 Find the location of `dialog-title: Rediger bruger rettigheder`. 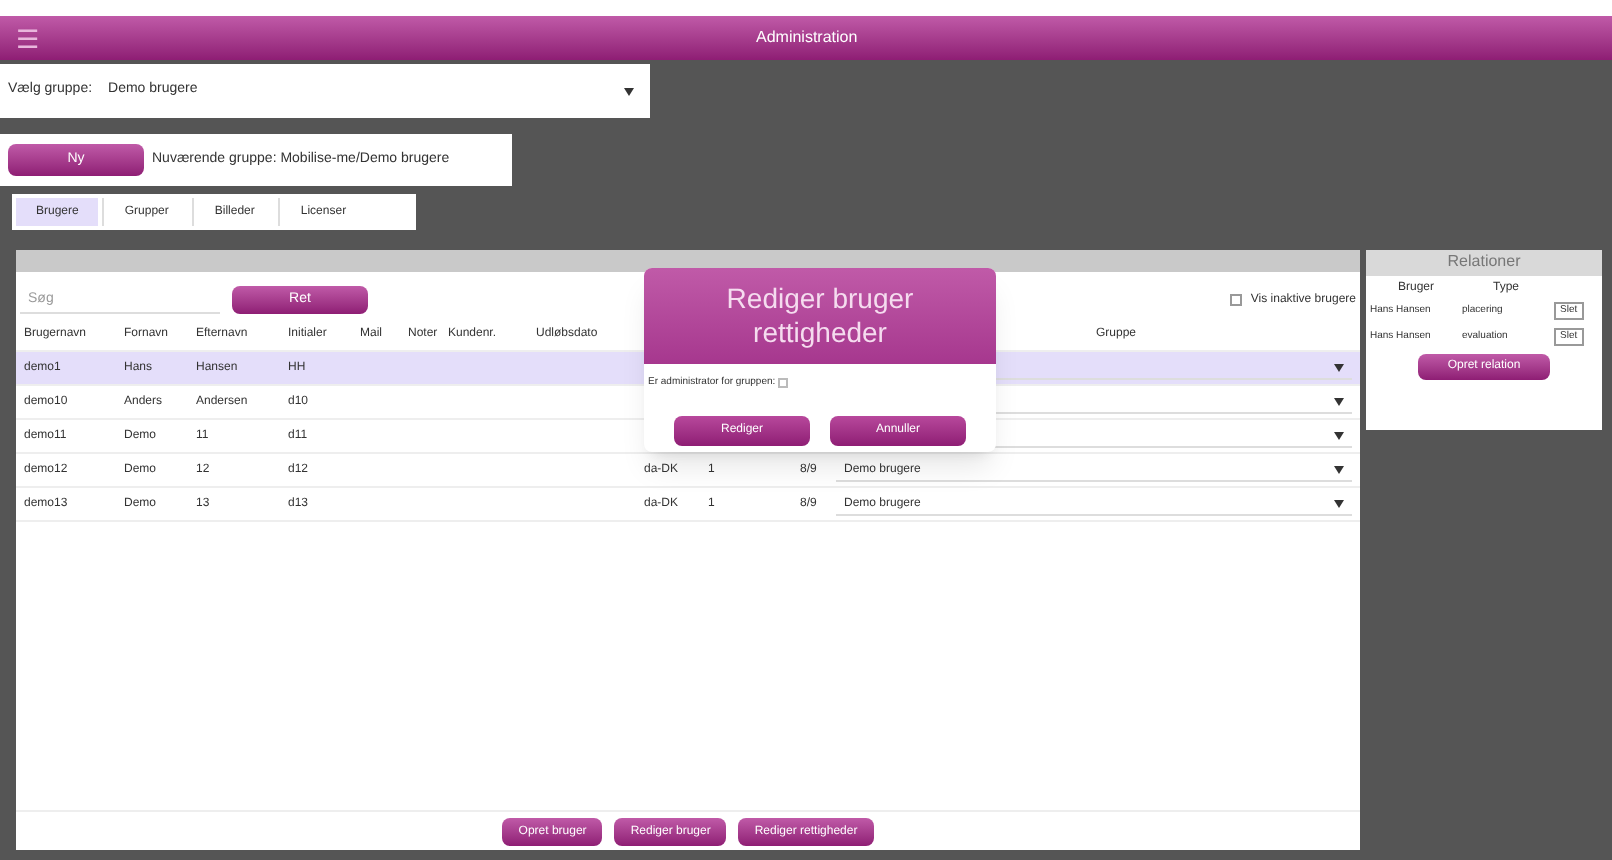

dialog-title: Rediger bruger rettigheder is located at coordinates (820, 316).